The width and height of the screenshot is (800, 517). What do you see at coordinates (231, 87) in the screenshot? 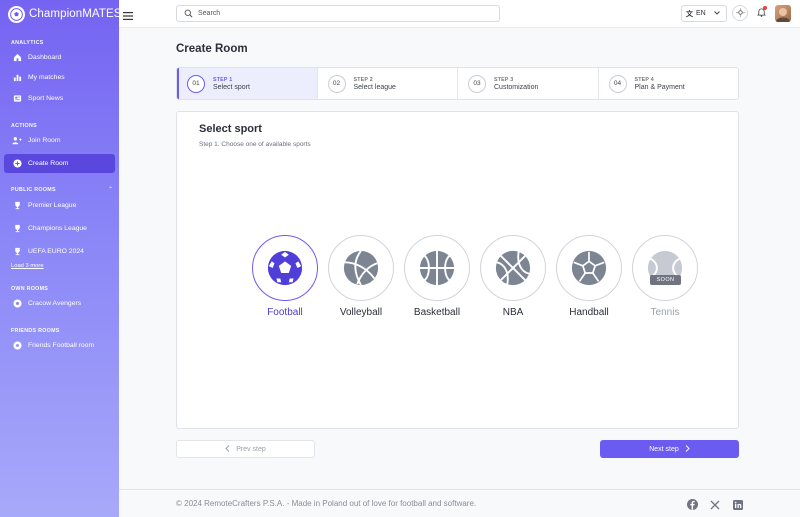
I see `step-label: Select sport` at bounding box center [231, 87].